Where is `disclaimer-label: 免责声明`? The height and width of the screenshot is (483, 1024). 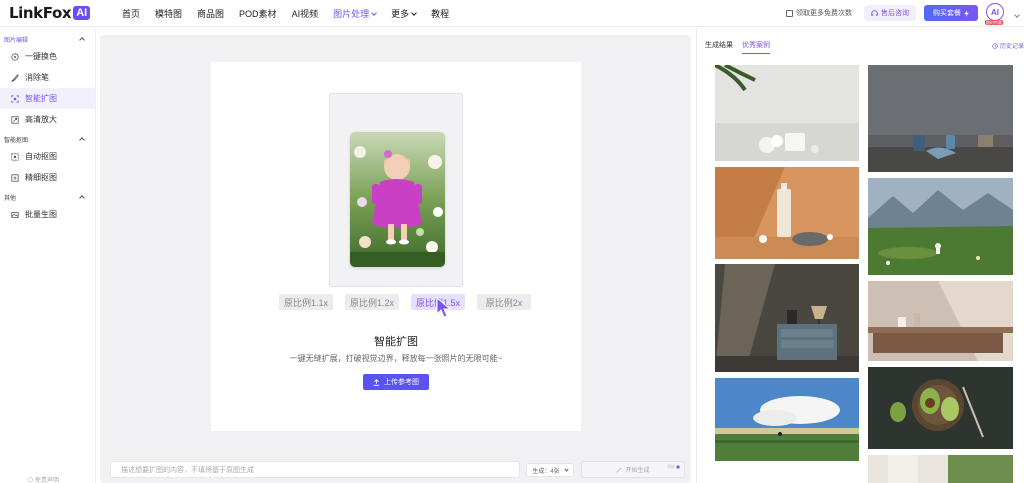 disclaimer-label: 免责声明 is located at coordinates (47, 480).